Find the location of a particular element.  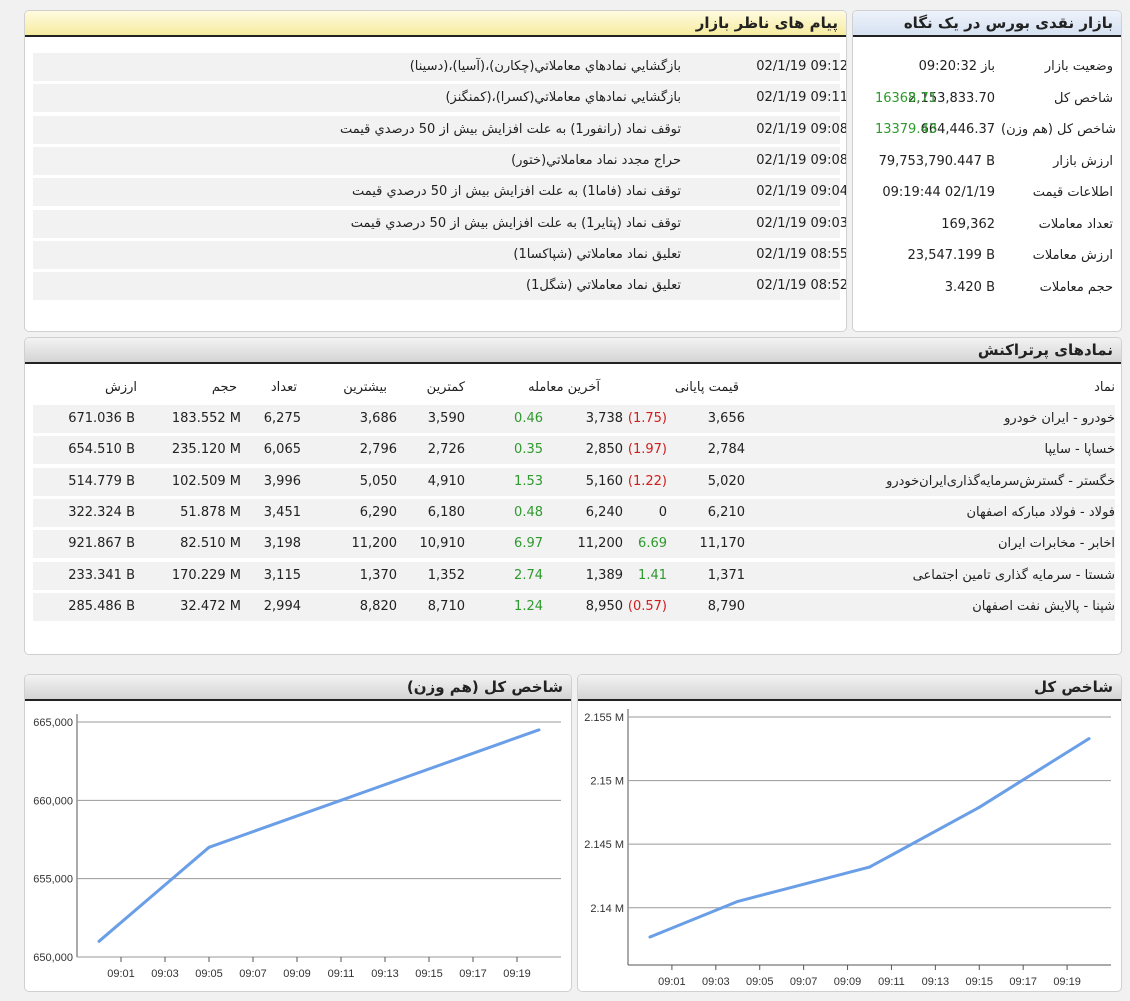

x-tick-label: 09:01 is located at coordinates (672, 982).